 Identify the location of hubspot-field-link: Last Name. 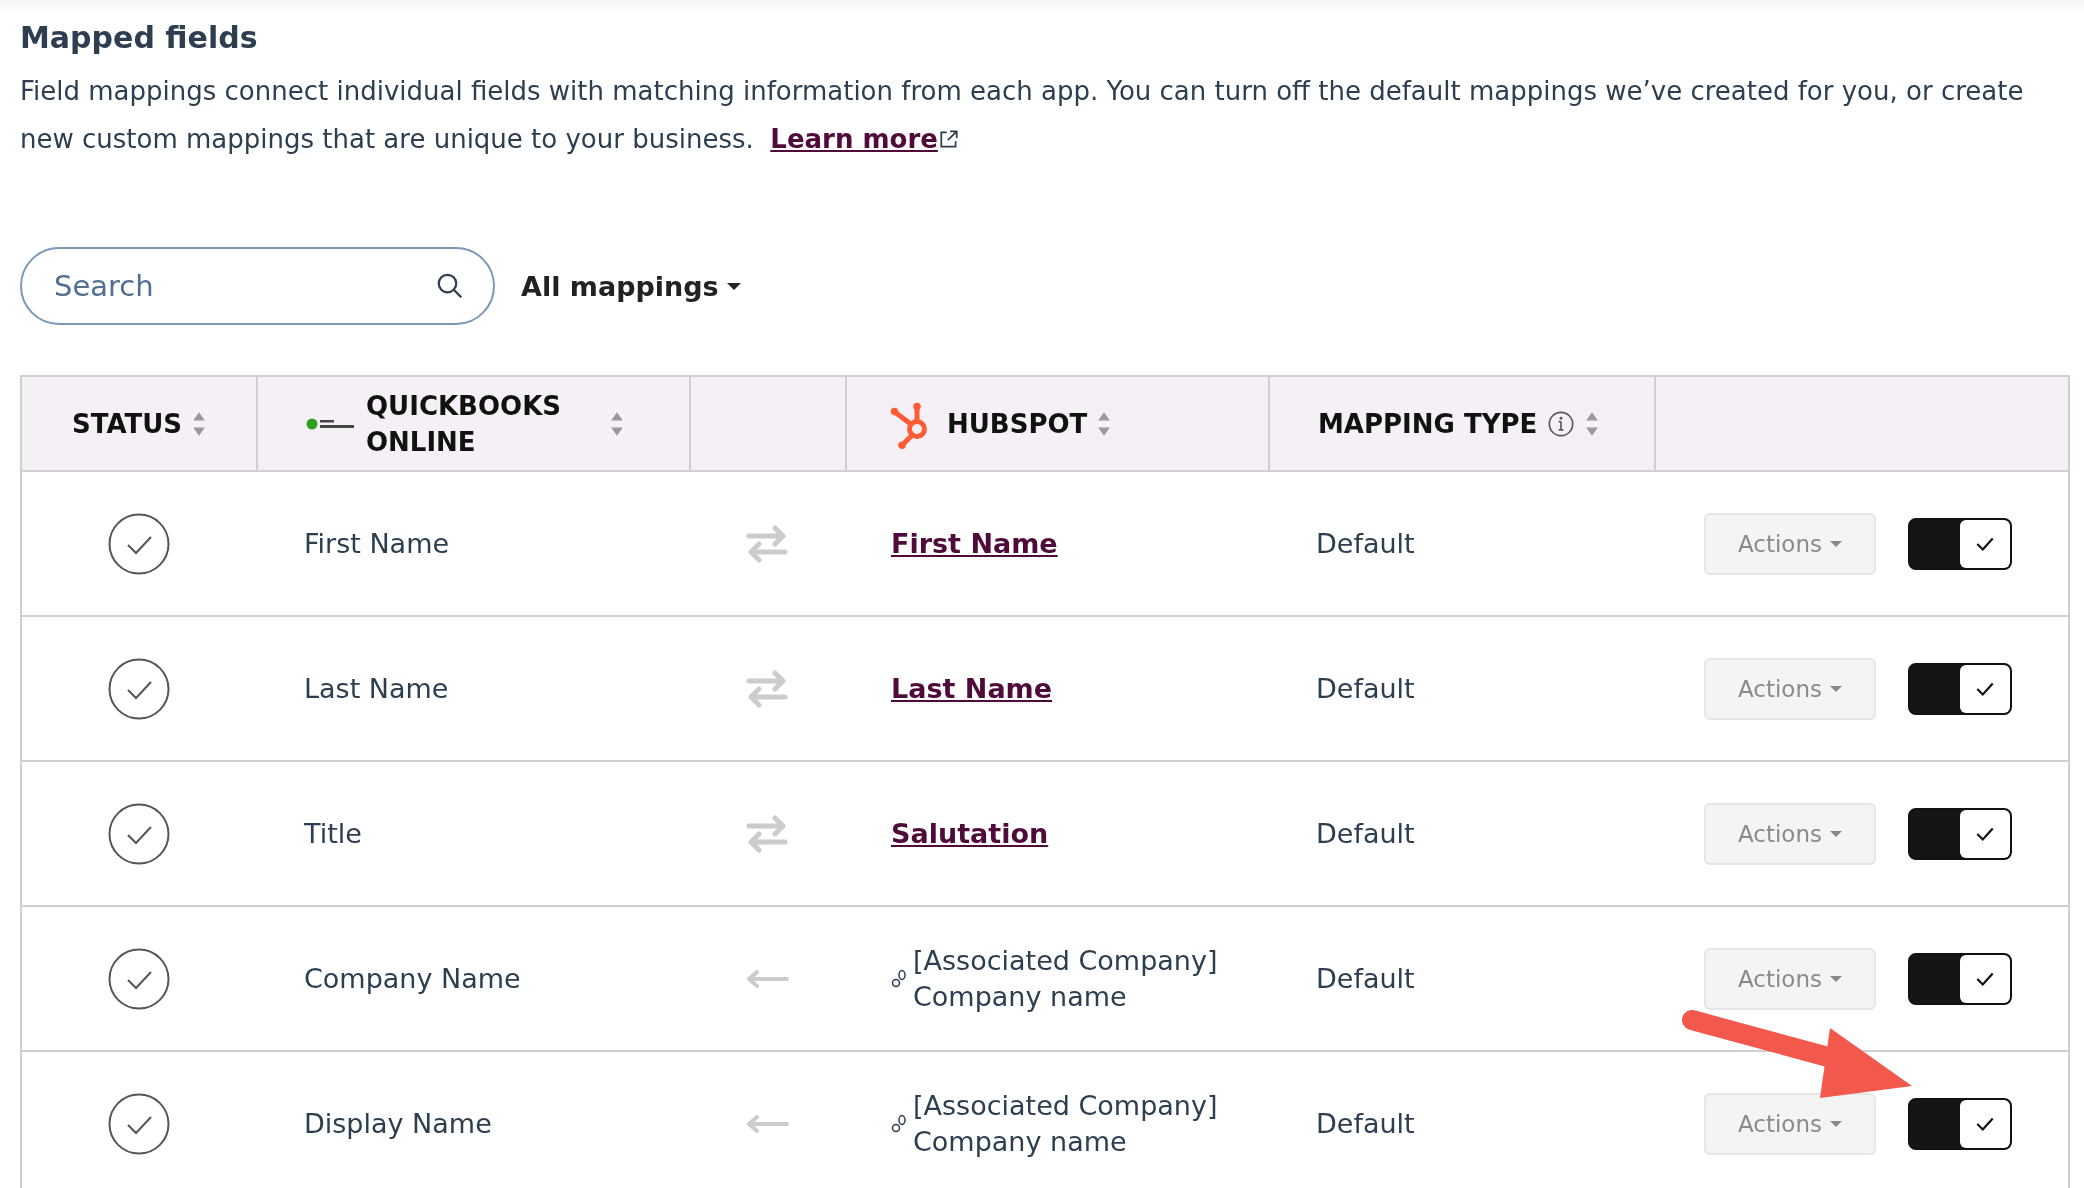
(972, 688).